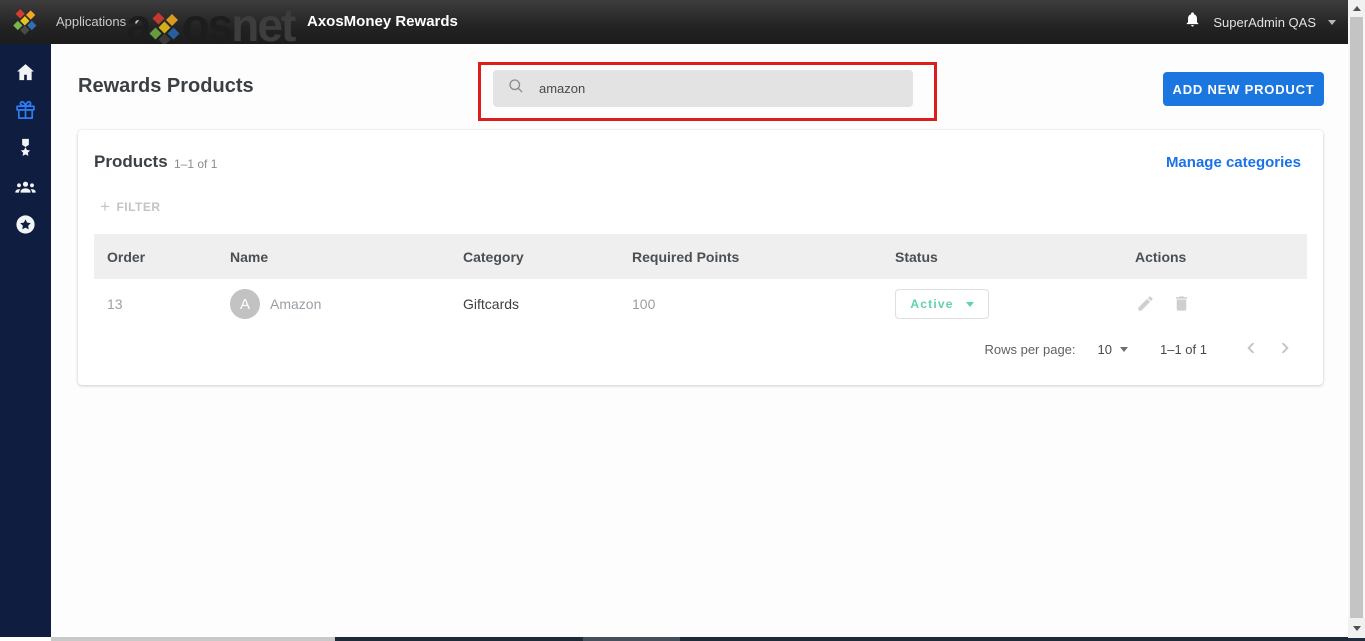 Image resolution: width=1365 pixels, height=641 pixels. I want to click on column-header-category: Category, so click(493, 256).